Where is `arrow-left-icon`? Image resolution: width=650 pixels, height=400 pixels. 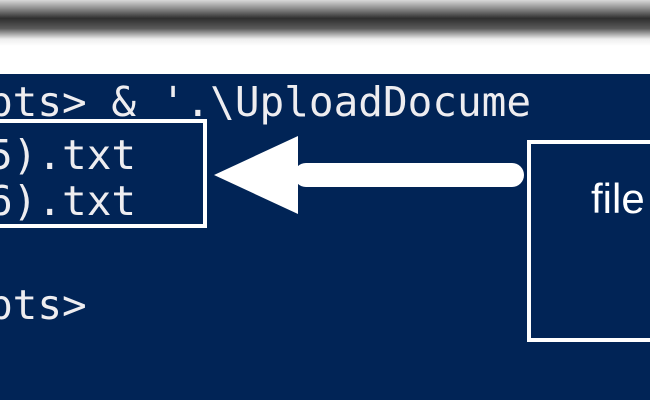
arrow-left-icon is located at coordinates (369, 175).